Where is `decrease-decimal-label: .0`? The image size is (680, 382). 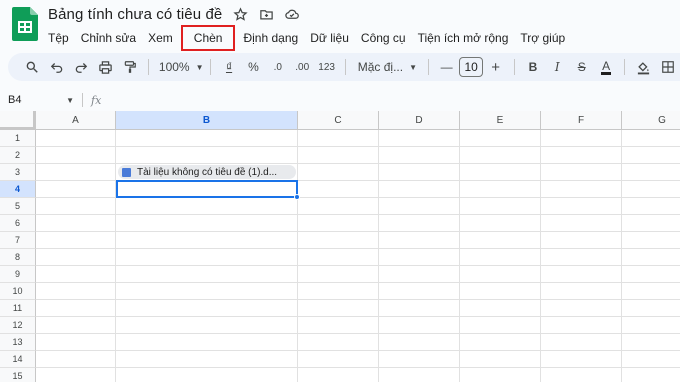 decrease-decimal-label: .0 is located at coordinates (277, 67).